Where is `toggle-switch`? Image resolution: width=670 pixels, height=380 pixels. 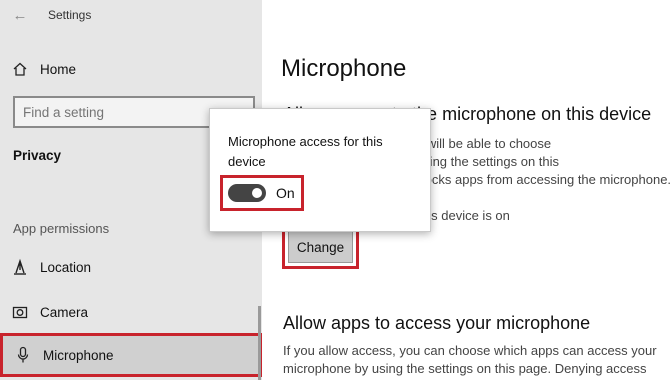 toggle-switch is located at coordinates (247, 193).